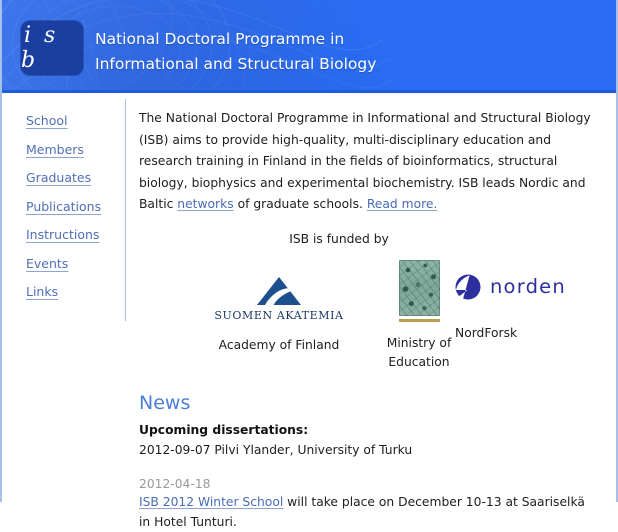 This screenshot has width=618, height=532. Describe the element at coordinates (165, 402) in the screenshot. I see `news-heading: News` at that location.